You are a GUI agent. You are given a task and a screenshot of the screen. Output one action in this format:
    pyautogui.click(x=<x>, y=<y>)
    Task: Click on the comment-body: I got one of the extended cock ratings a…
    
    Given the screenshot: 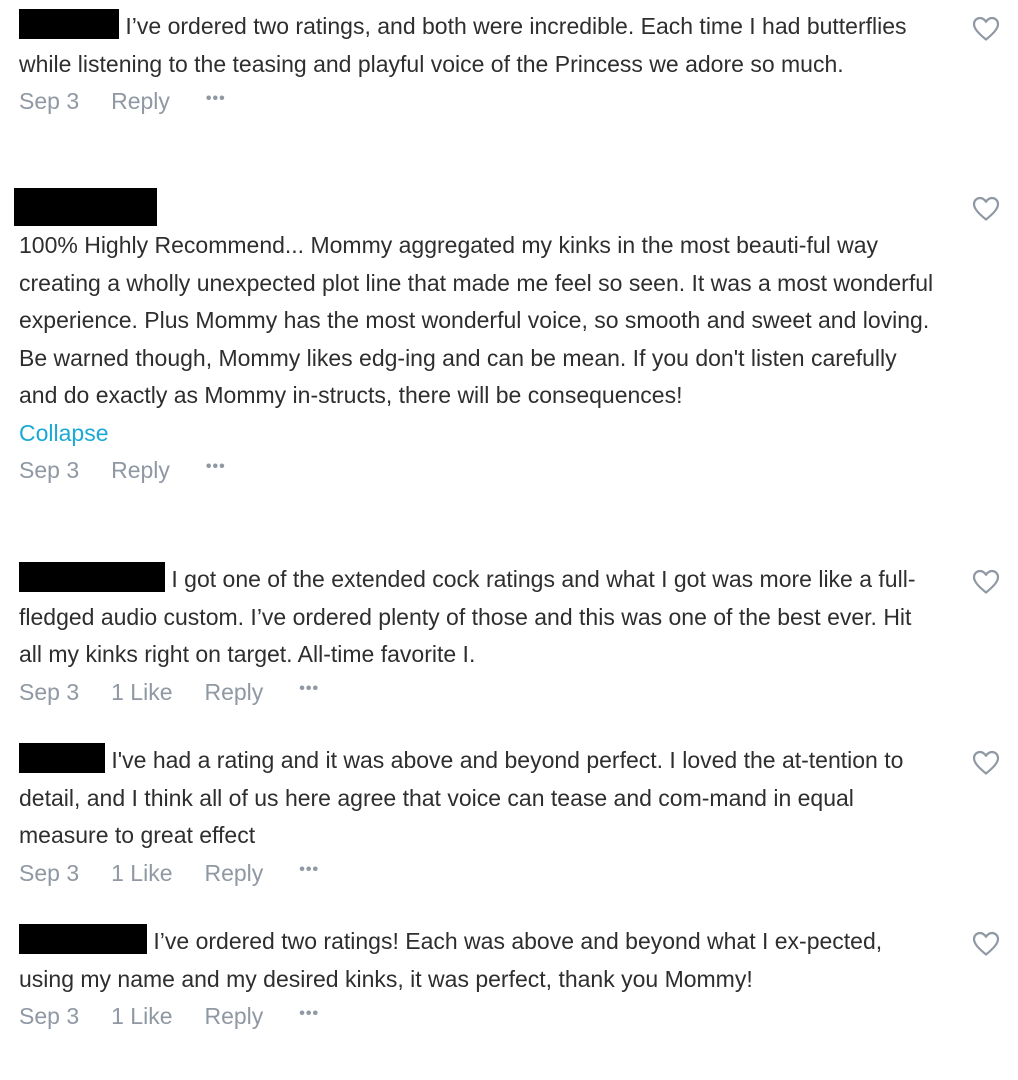 What is the action you would take?
    pyautogui.click(x=479, y=617)
    